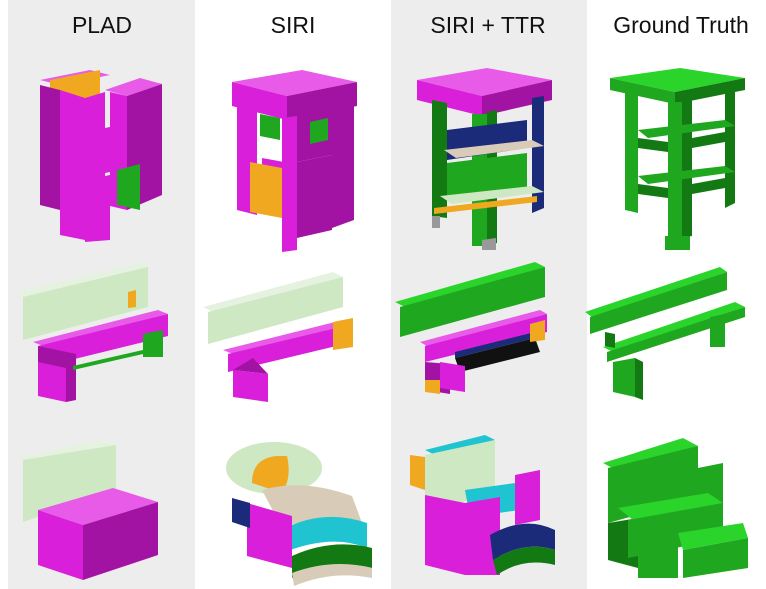  What do you see at coordinates (101, 156) in the screenshot?
I see `plad-stand-render` at bounding box center [101, 156].